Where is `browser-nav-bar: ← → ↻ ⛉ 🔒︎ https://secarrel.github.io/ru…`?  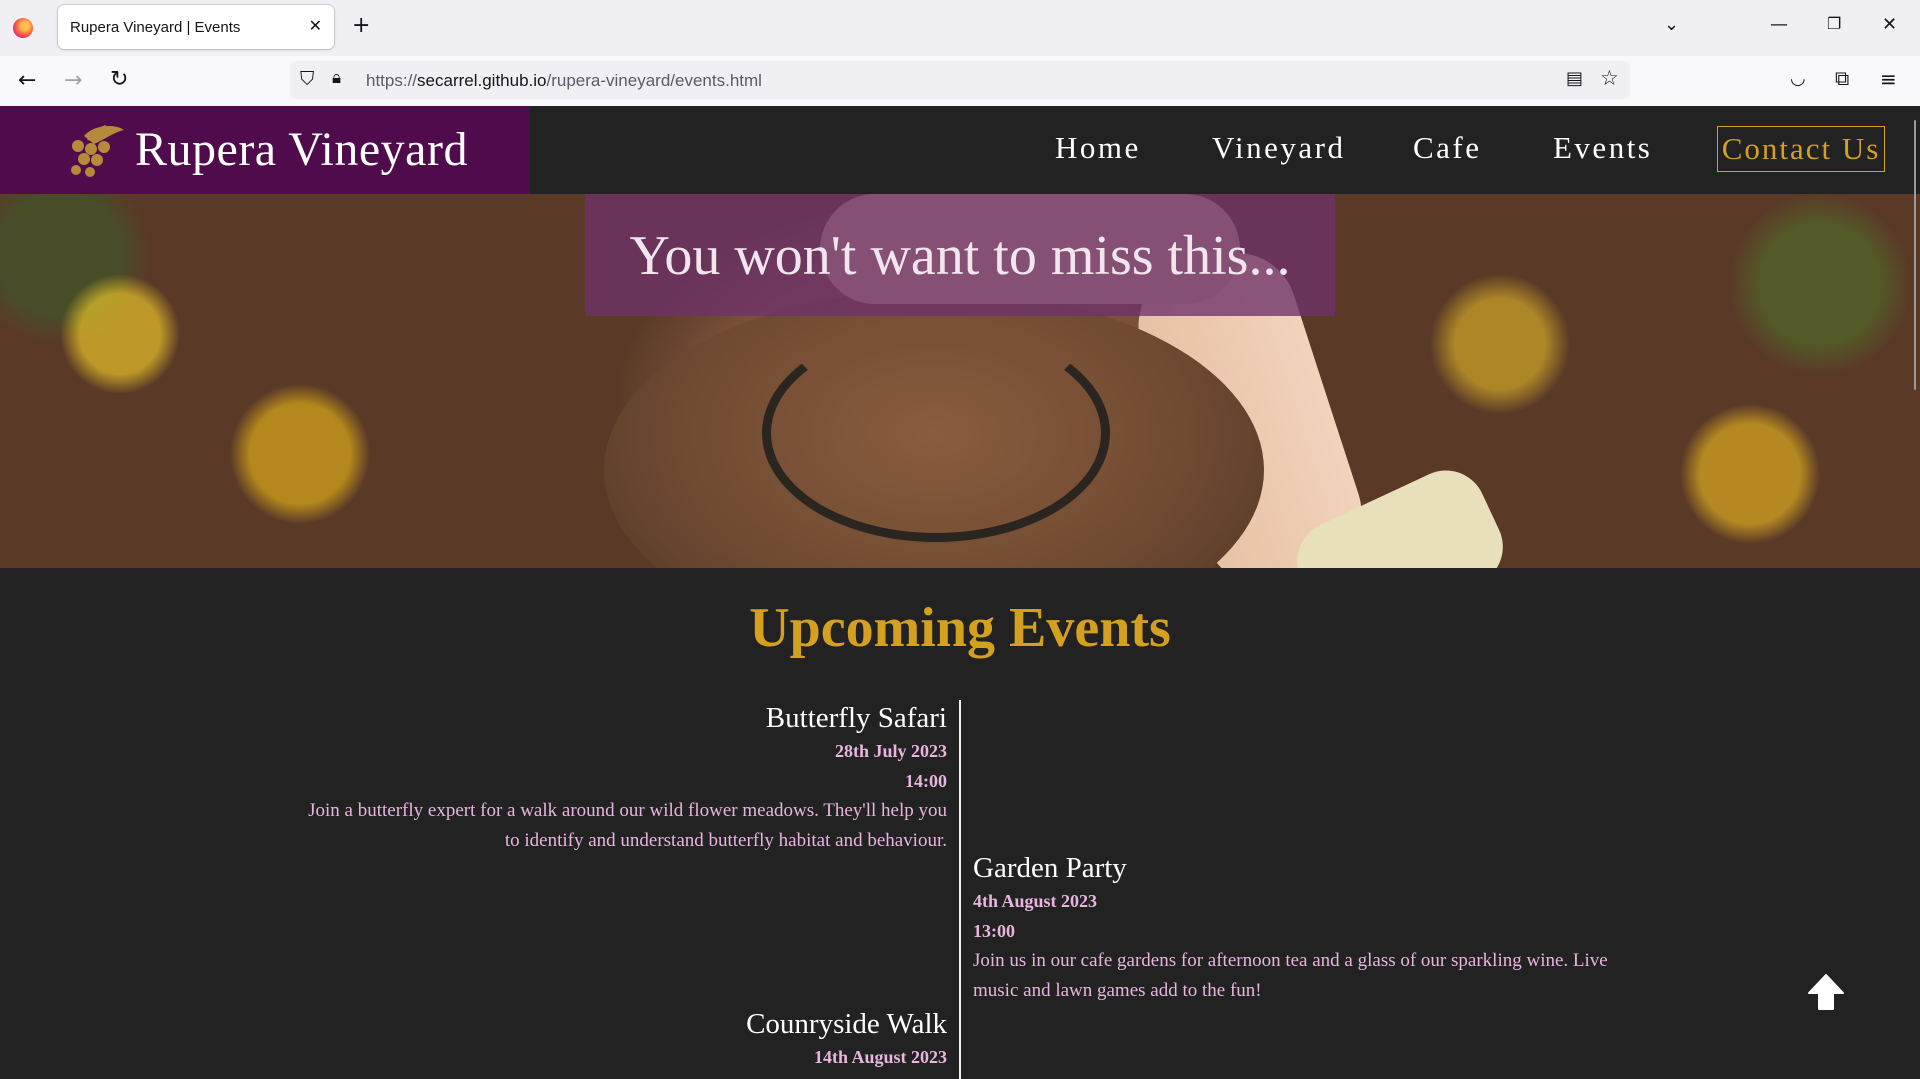 browser-nav-bar: ← → ↻ ⛉ 🔒︎ https://secarrel.github.io/ru… is located at coordinates (960, 81).